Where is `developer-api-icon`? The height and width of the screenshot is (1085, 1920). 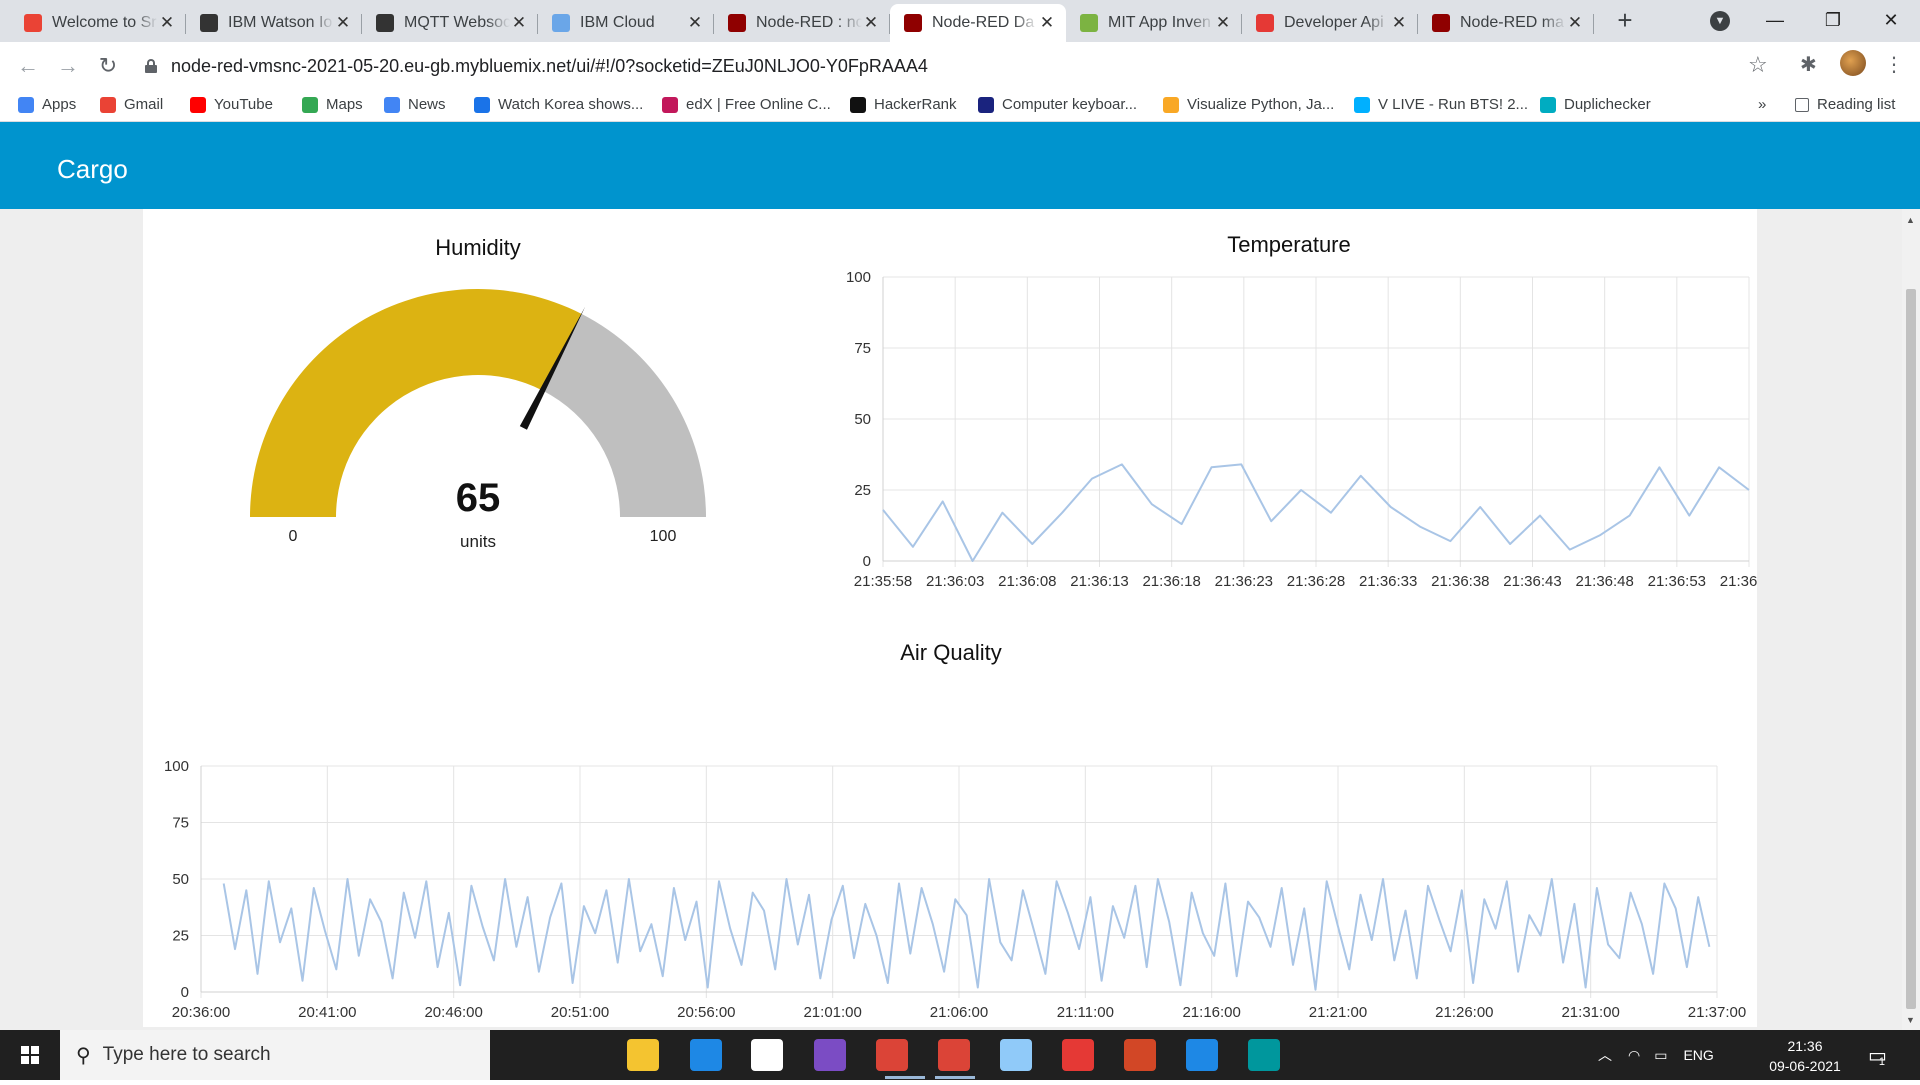 developer-api-icon is located at coordinates (1265, 23).